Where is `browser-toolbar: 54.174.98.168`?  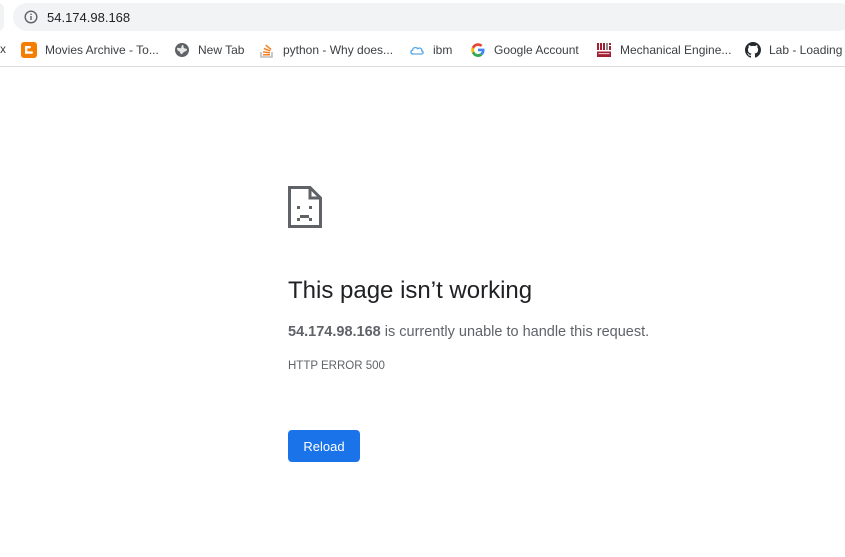
browser-toolbar: 54.174.98.168 is located at coordinates (422, 17).